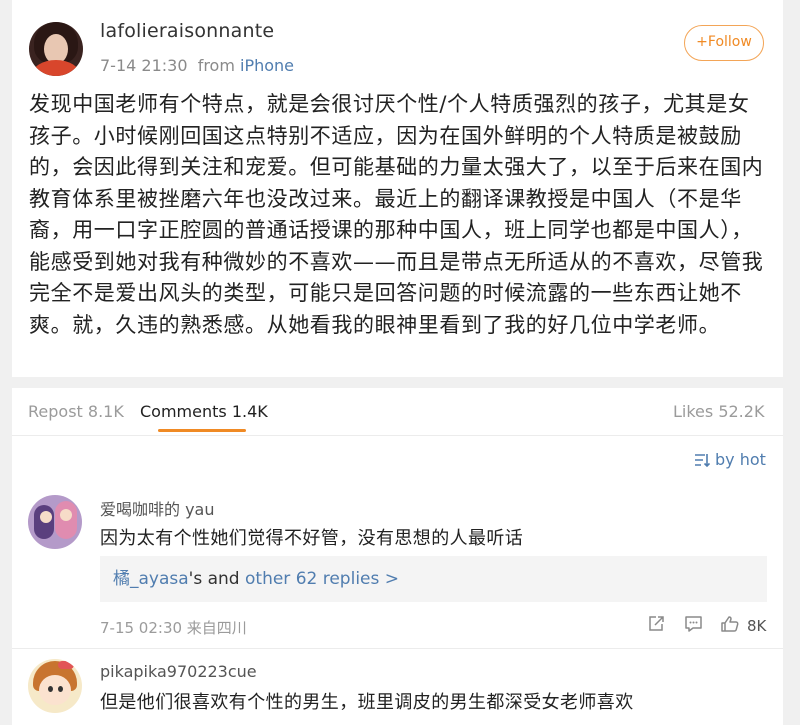 The width and height of the screenshot is (800, 725). Describe the element at coordinates (267, 65) in the screenshot. I see `post-source: iPhone` at that location.